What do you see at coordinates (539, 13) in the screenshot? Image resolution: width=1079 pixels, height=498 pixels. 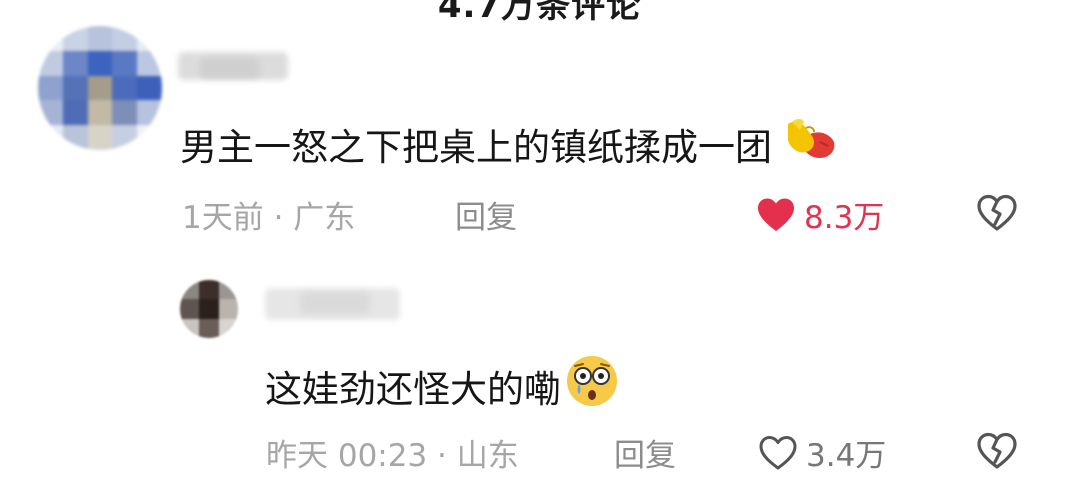 I see `page-title: 4.7万条评论` at bounding box center [539, 13].